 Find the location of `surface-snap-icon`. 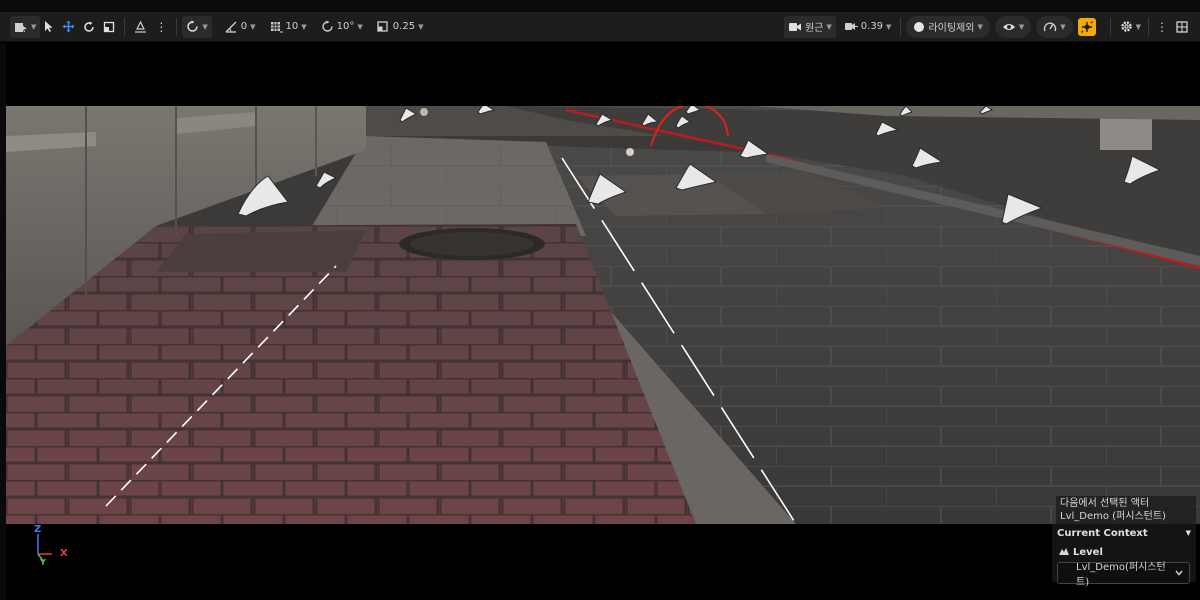

surface-snap-icon is located at coordinates (140, 26).